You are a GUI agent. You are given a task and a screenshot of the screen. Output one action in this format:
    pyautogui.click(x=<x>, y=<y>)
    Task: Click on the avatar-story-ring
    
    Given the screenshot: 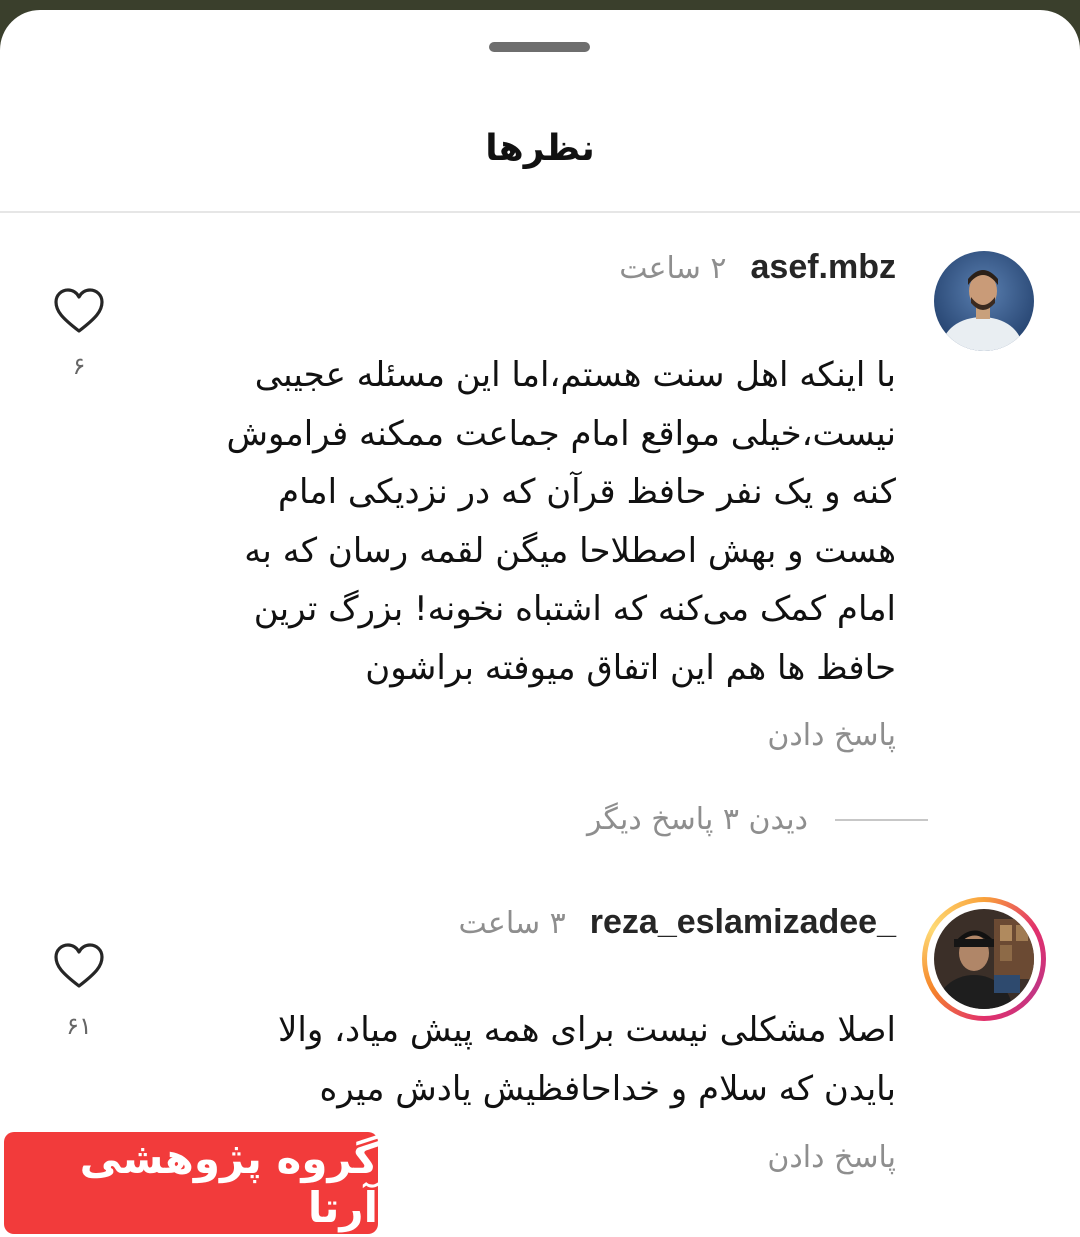 What is the action you would take?
    pyautogui.click(x=984, y=959)
    